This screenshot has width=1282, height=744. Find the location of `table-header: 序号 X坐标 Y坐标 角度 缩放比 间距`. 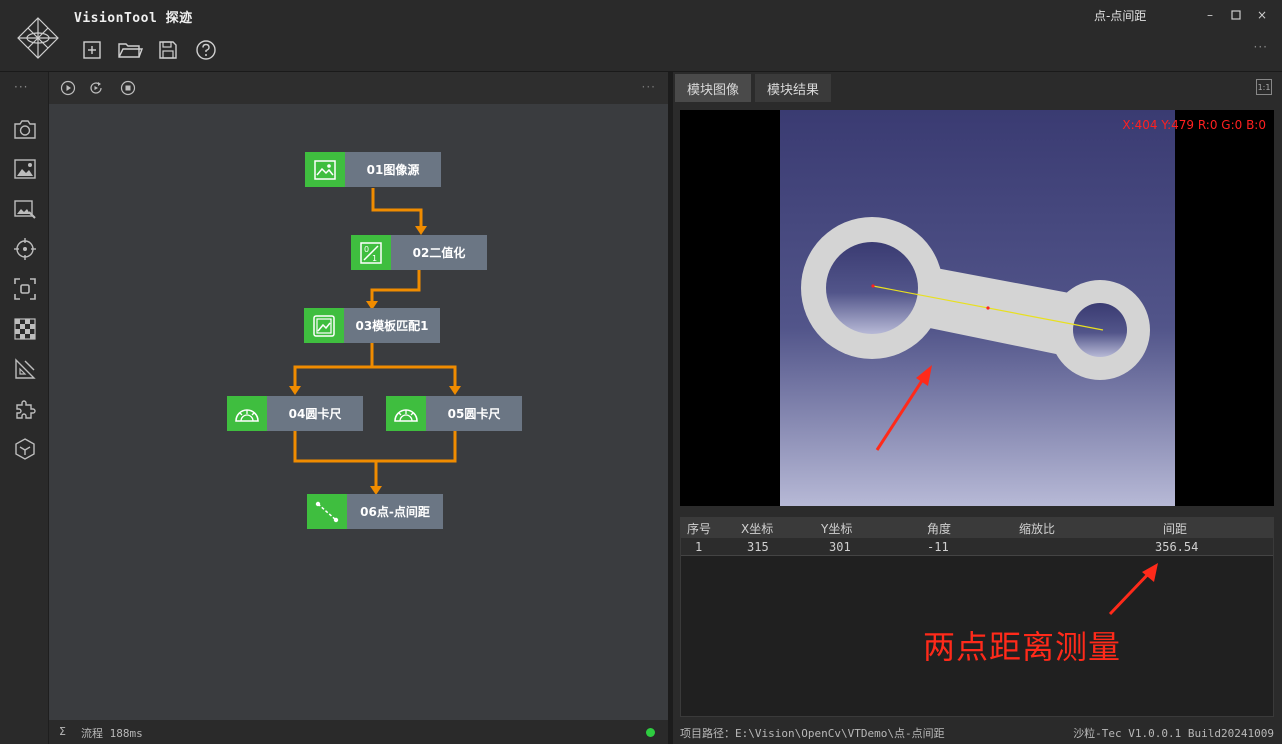

table-header: 序号 X坐标 Y坐标 角度 缩放比 间距 is located at coordinates (977, 528).